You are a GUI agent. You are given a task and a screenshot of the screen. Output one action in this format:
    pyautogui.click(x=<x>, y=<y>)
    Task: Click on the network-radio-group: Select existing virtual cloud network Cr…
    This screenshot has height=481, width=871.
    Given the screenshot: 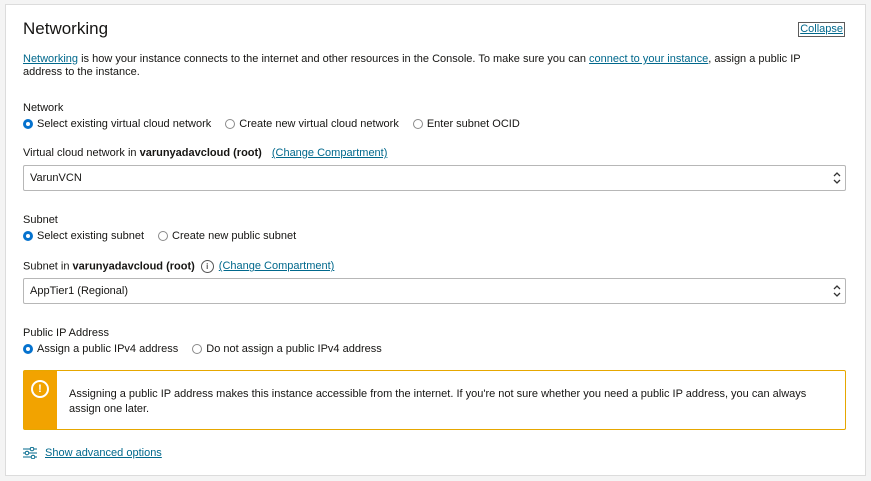 What is the action you would take?
    pyautogui.click(x=278, y=124)
    